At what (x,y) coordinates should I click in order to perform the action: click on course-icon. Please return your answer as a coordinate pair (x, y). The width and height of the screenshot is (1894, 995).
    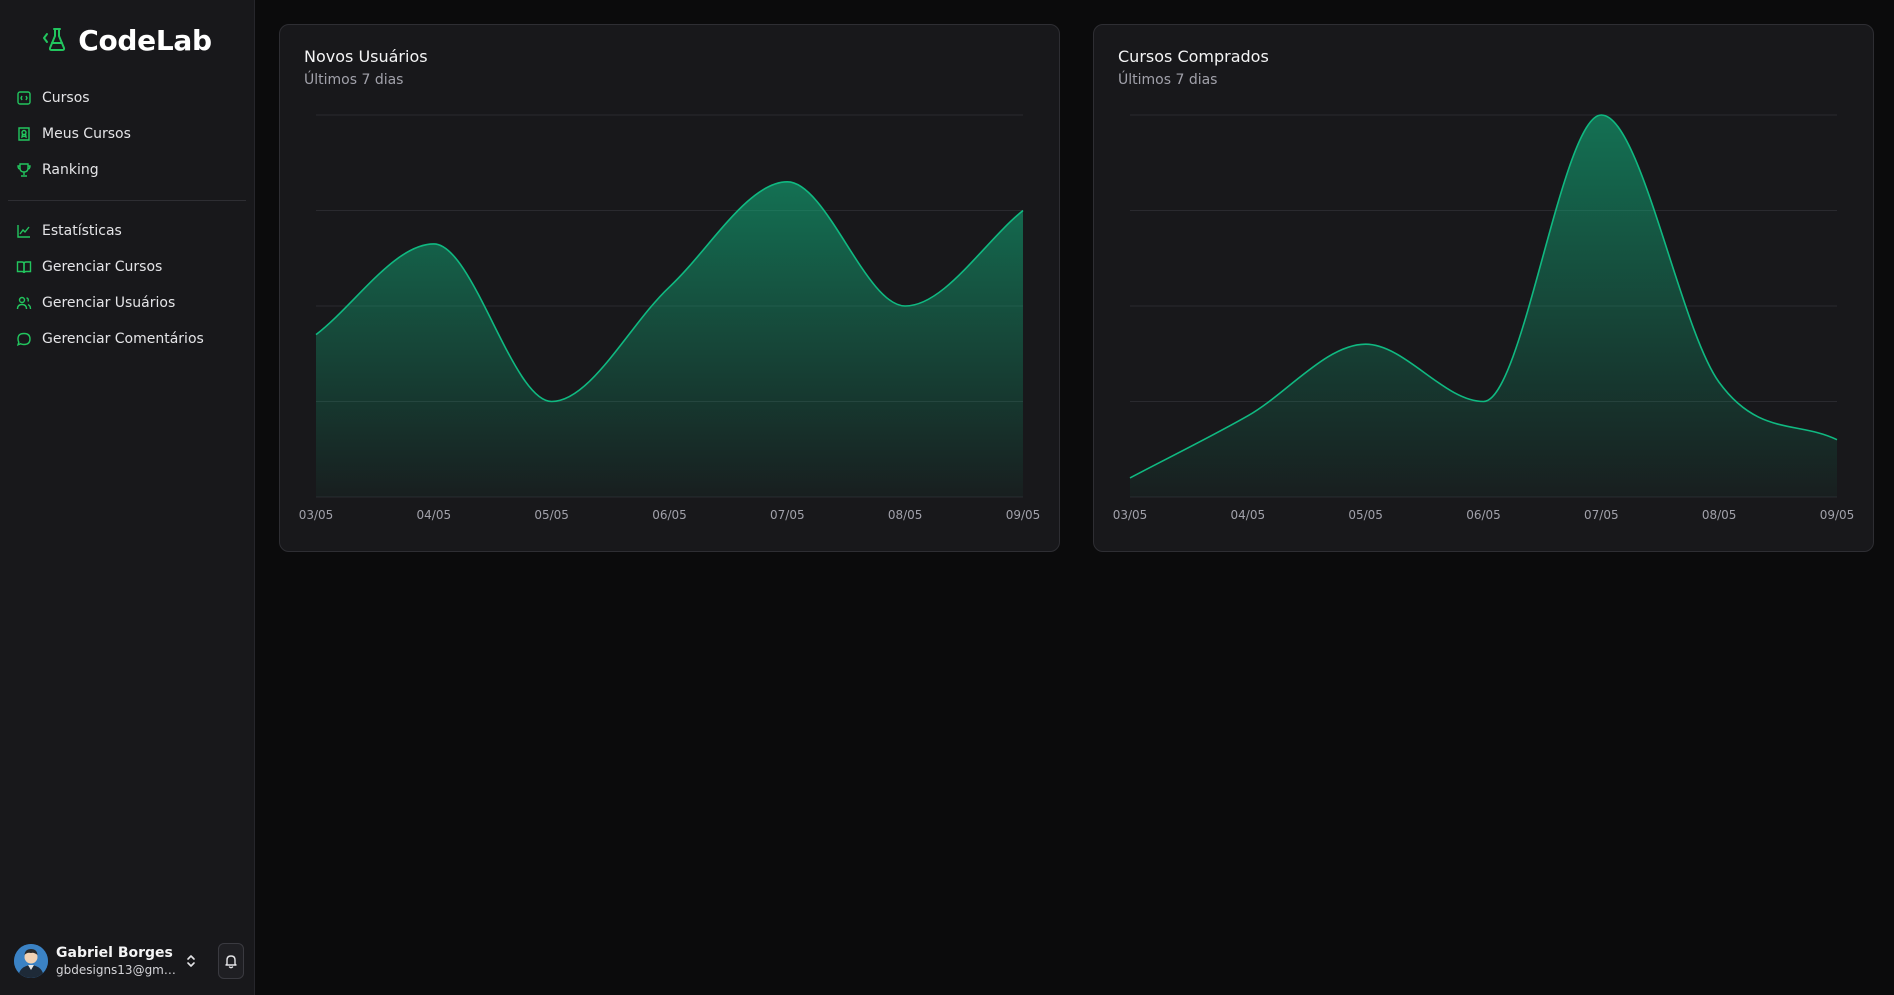
    Looking at the image, I should click on (24, 98).